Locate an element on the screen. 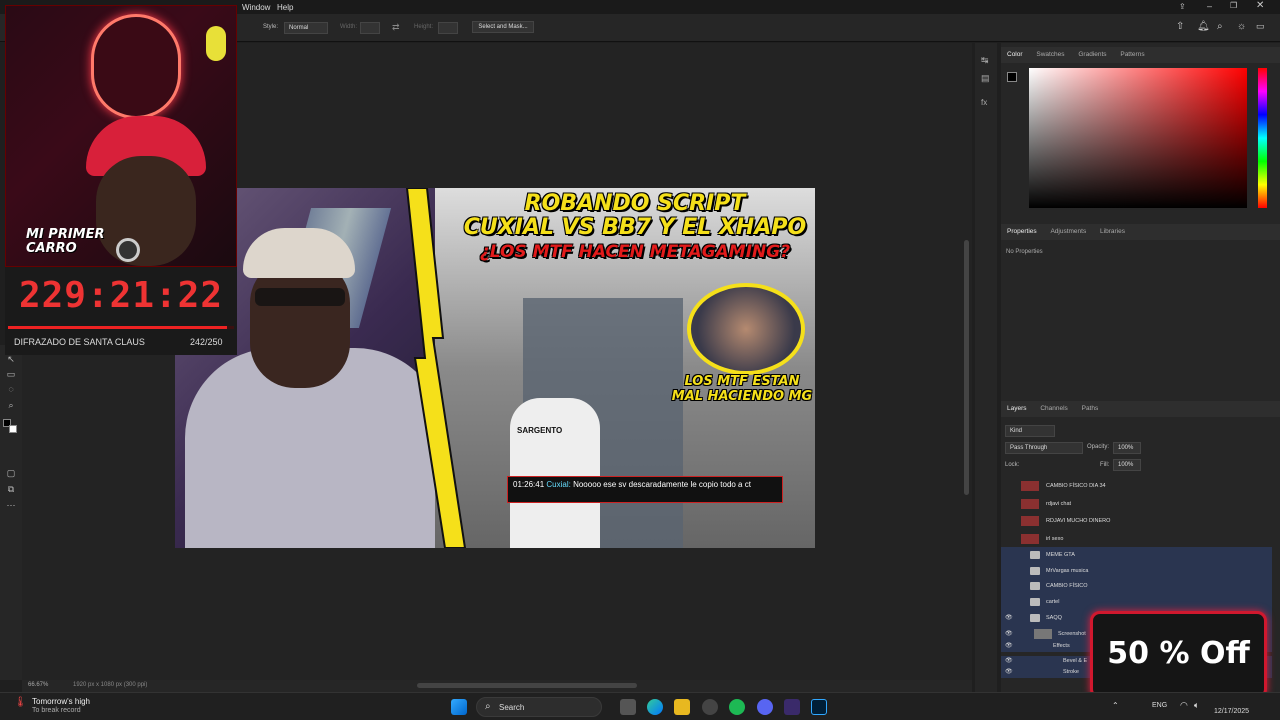  folder-icon is located at coordinates (1035, 555).